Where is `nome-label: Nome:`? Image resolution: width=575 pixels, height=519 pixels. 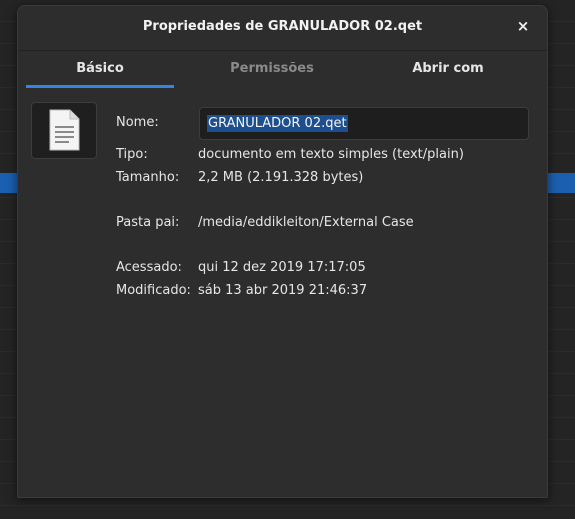
nome-label: Nome: is located at coordinates (137, 122).